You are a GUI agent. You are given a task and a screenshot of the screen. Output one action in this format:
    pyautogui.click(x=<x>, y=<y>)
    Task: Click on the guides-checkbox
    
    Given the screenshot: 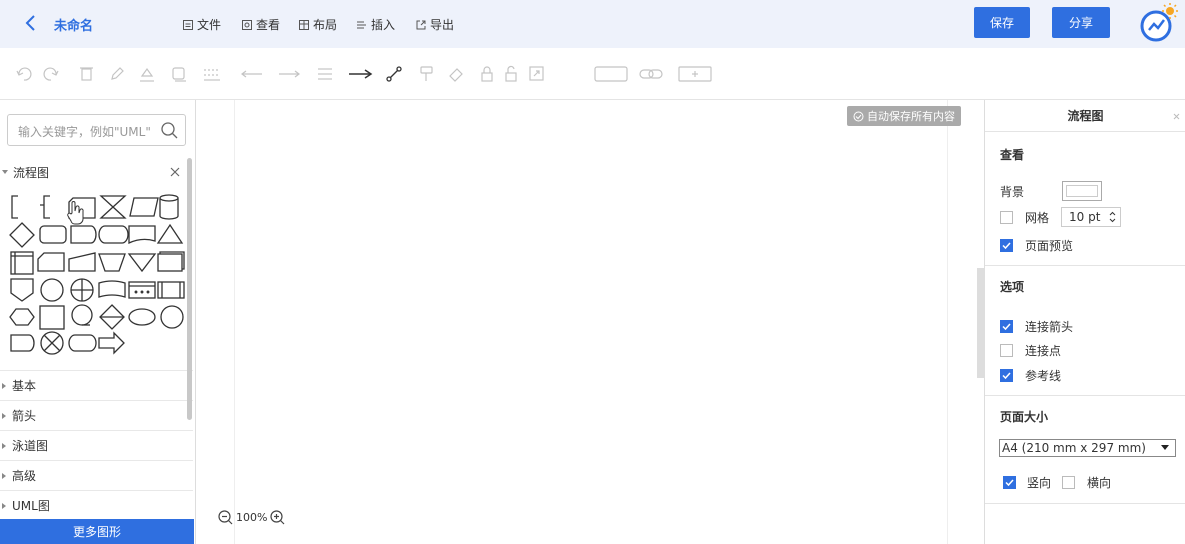 What is the action you would take?
    pyautogui.click(x=1006, y=375)
    